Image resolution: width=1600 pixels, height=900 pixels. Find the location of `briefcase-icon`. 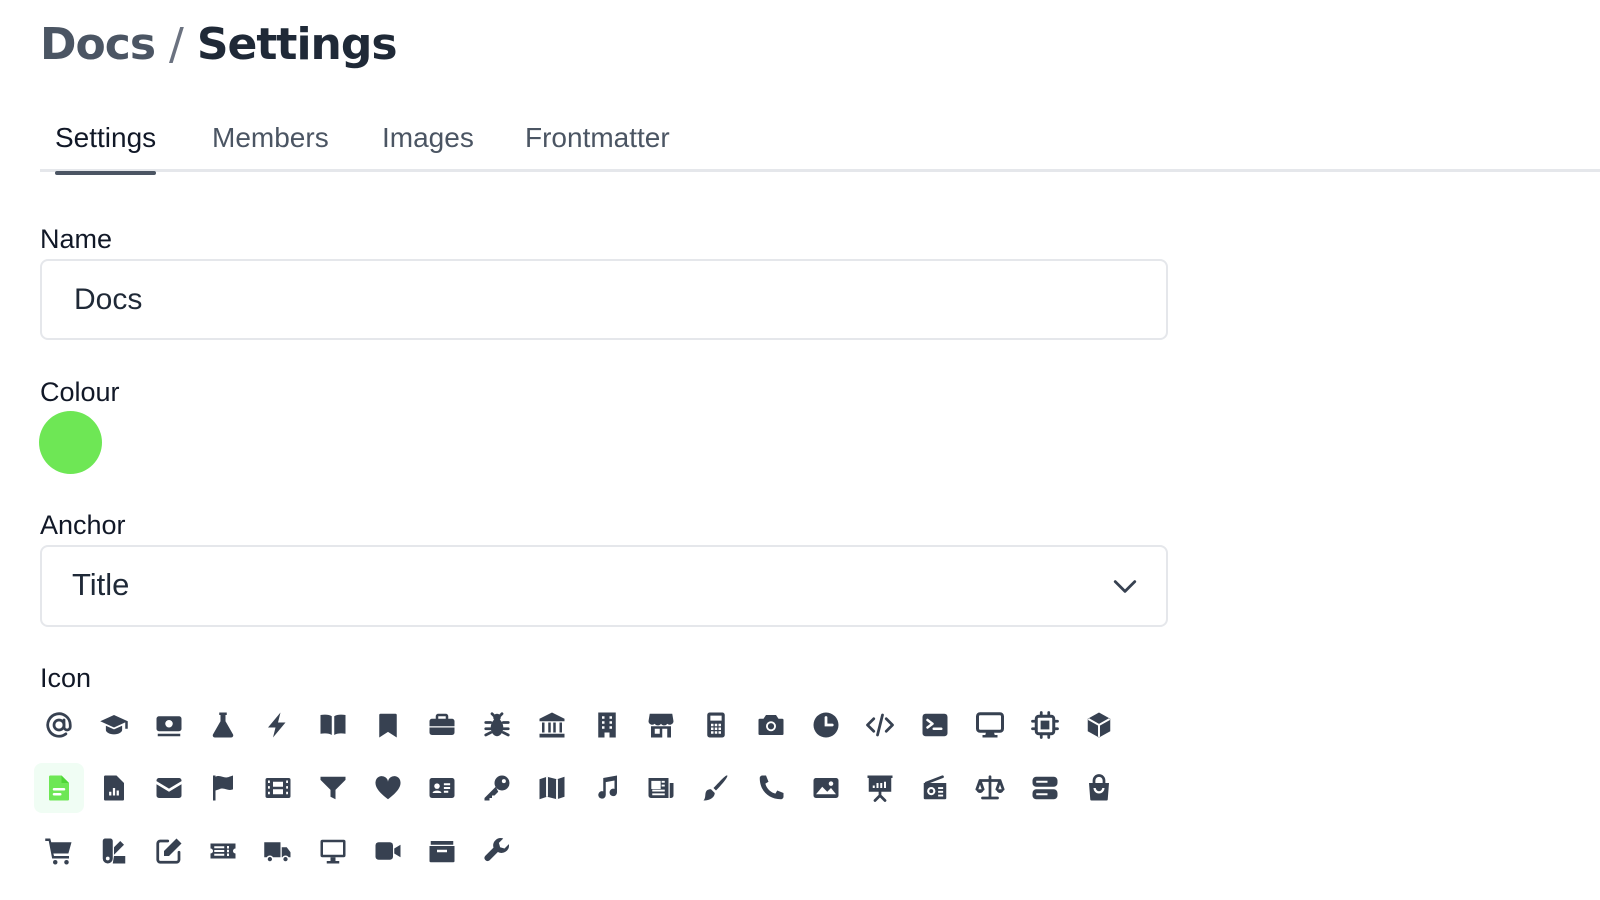

briefcase-icon is located at coordinates (442, 725).